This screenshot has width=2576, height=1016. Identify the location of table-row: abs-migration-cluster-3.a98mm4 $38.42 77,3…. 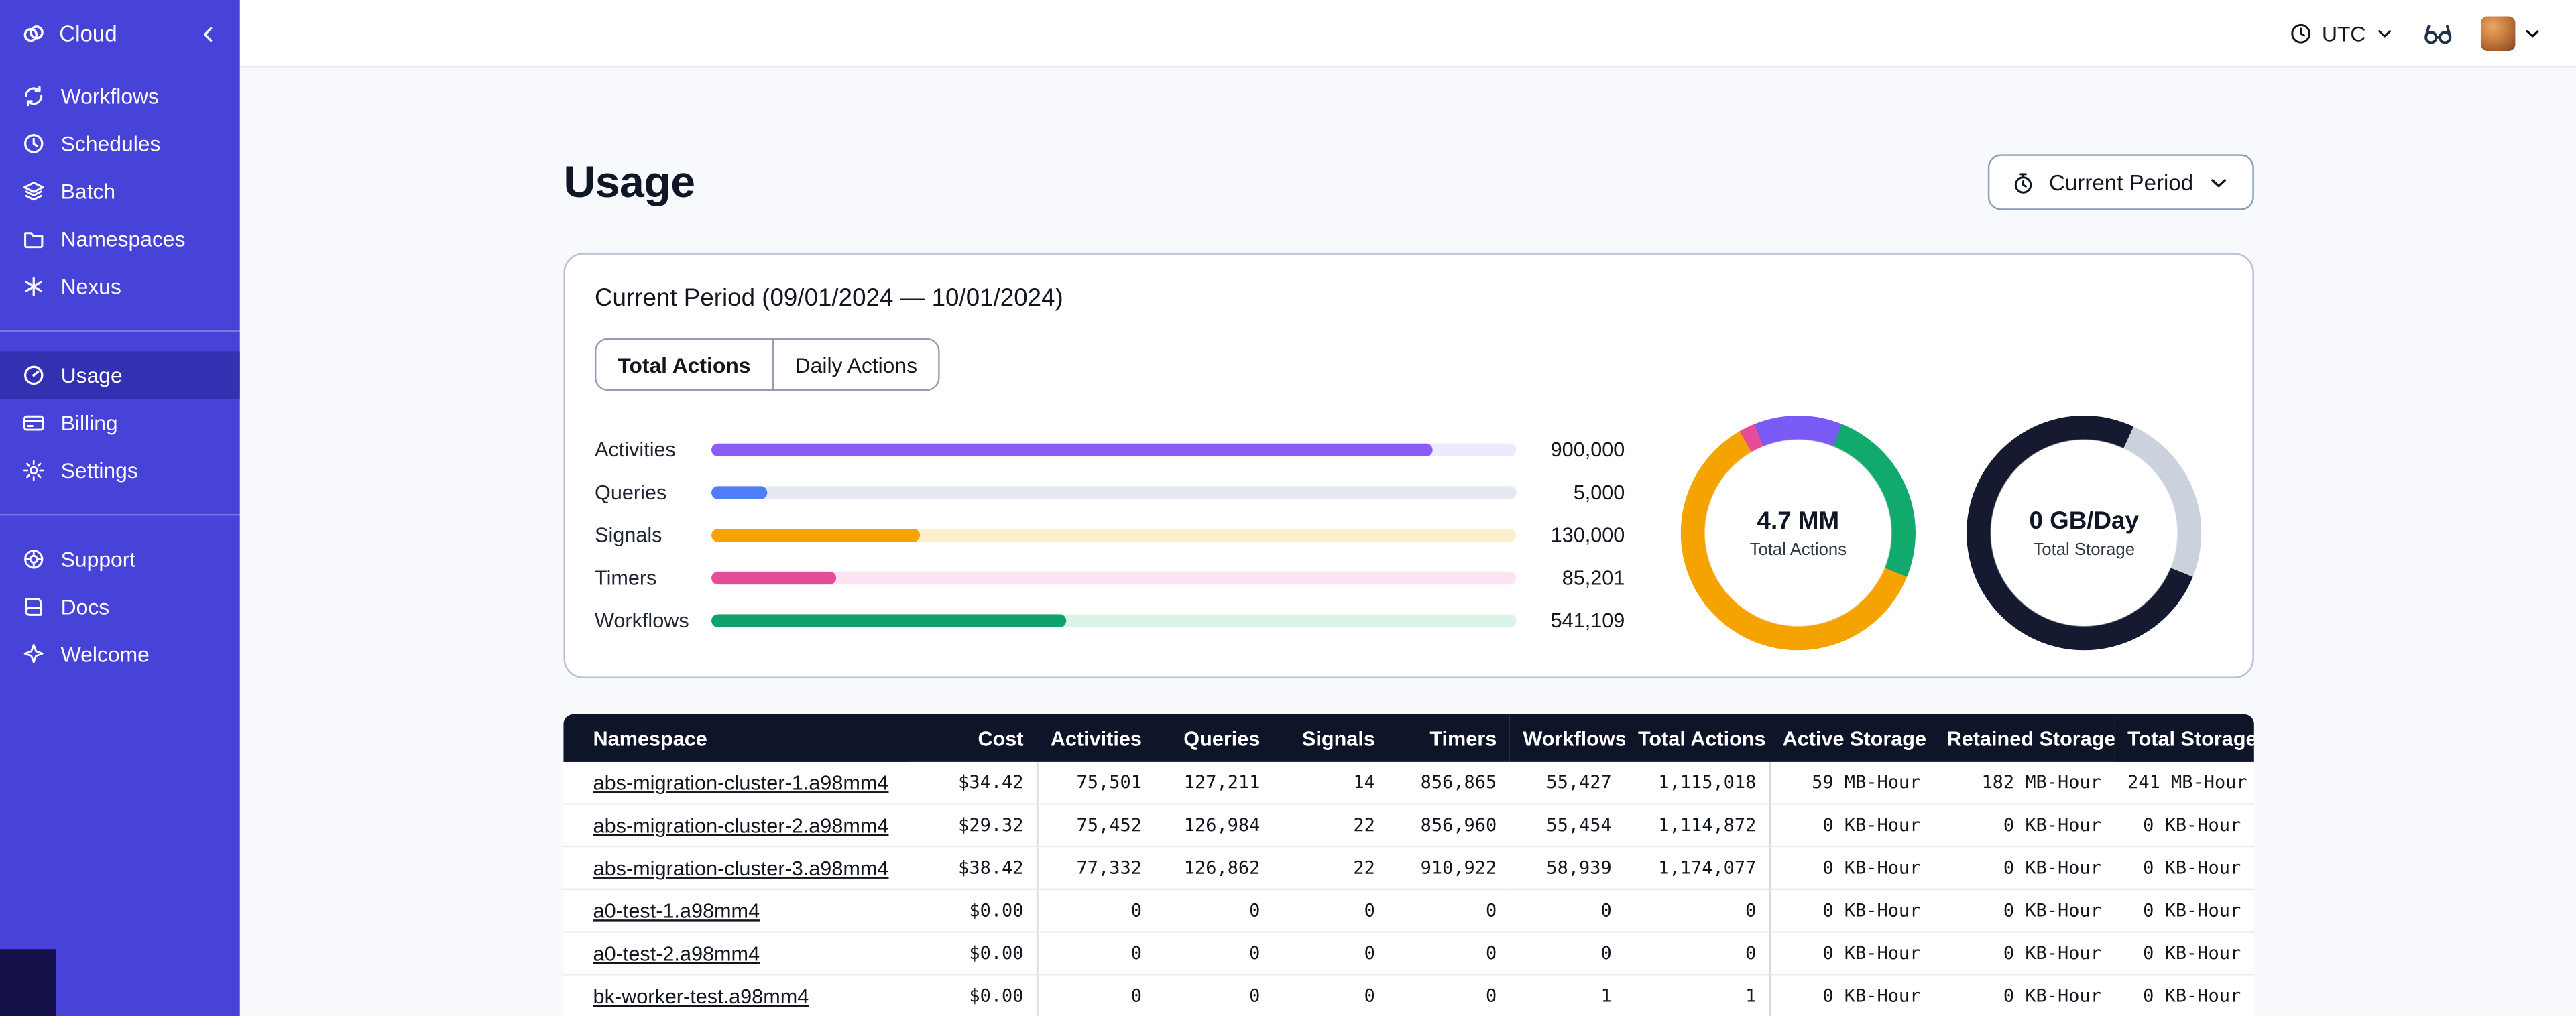
(1408, 869).